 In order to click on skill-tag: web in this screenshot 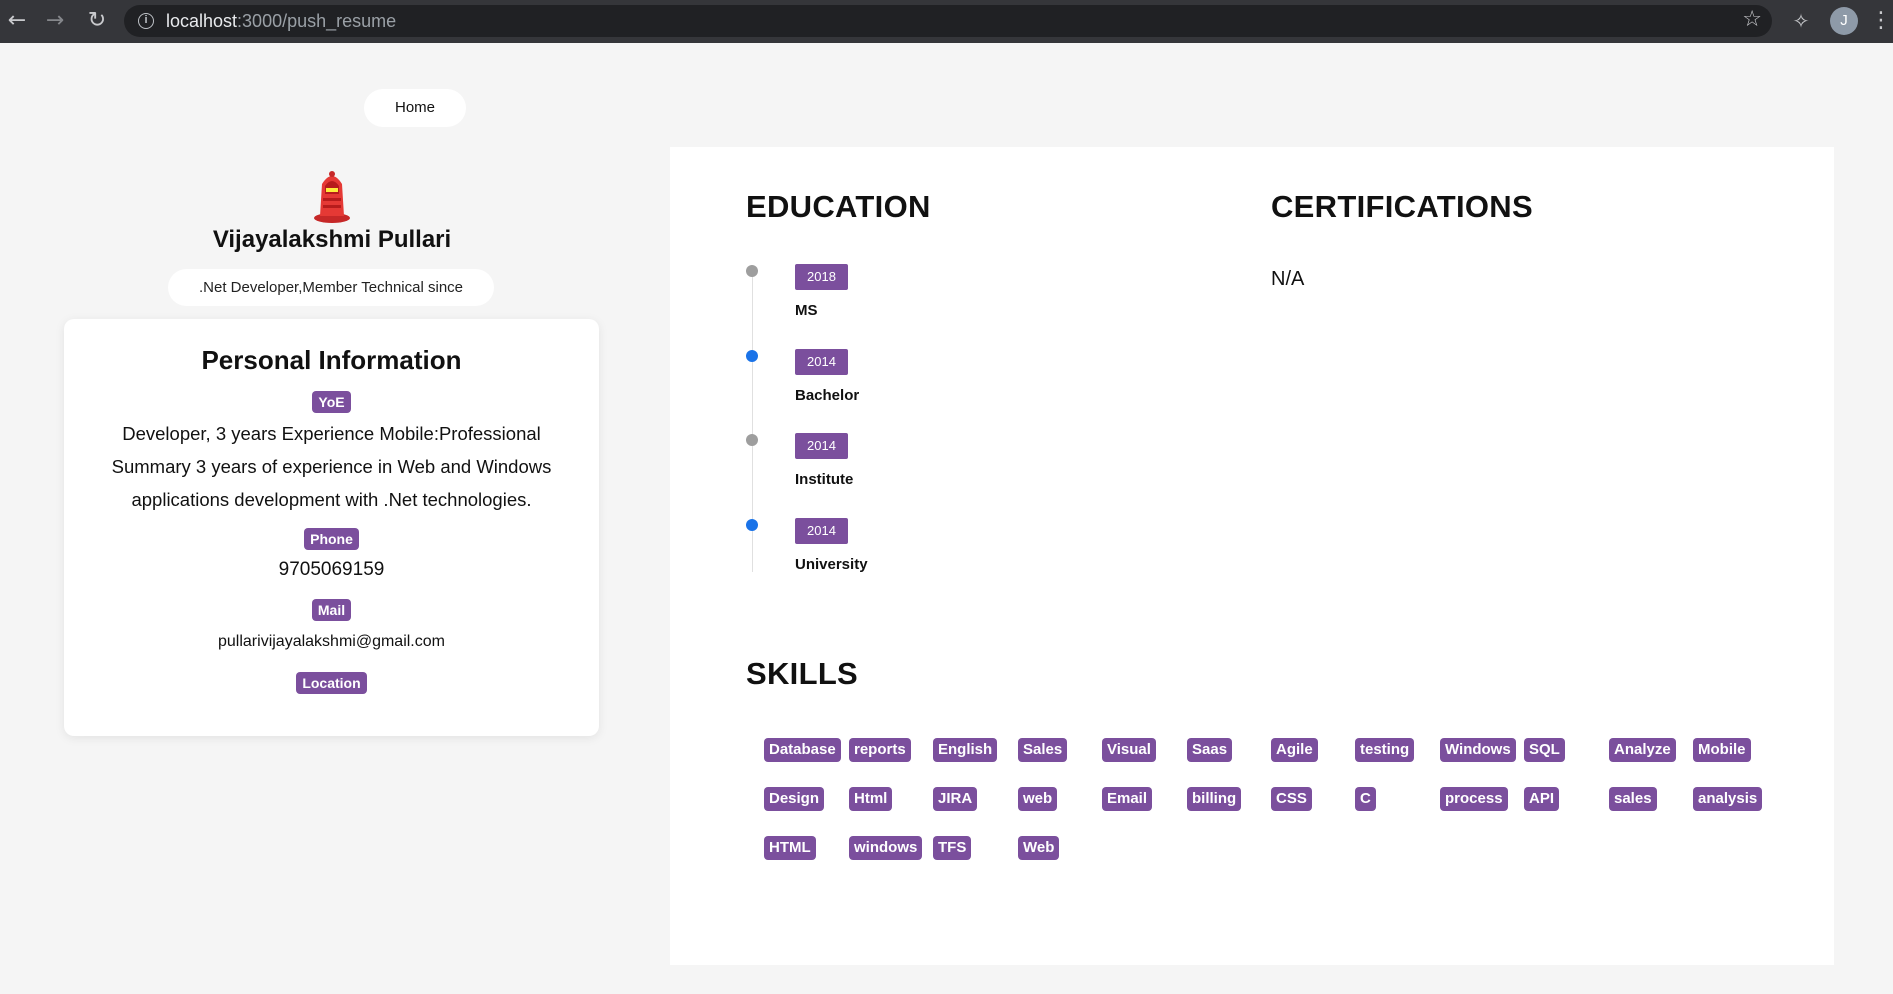, I will do `click(1038, 799)`.